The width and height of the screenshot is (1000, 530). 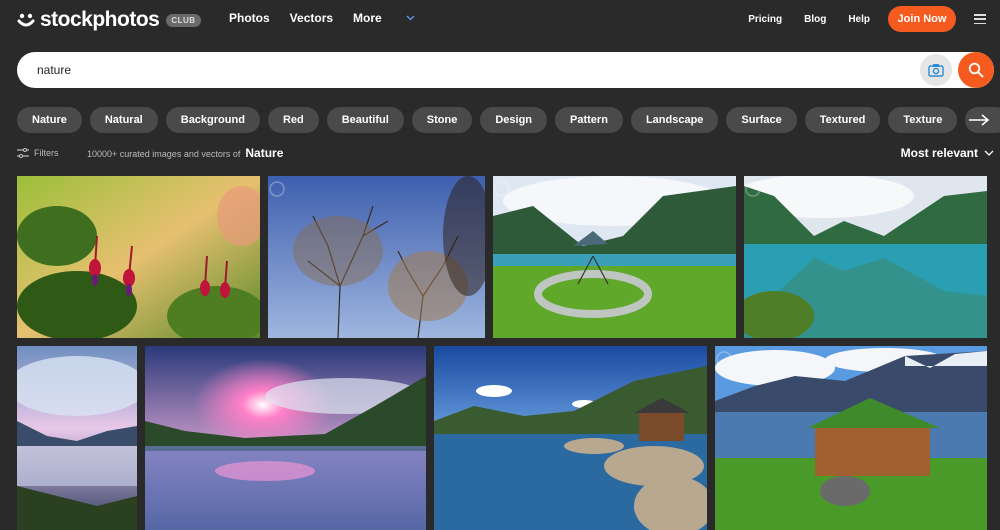 What do you see at coordinates (851, 438) in the screenshot?
I see `photo-grass-roof-cabin` at bounding box center [851, 438].